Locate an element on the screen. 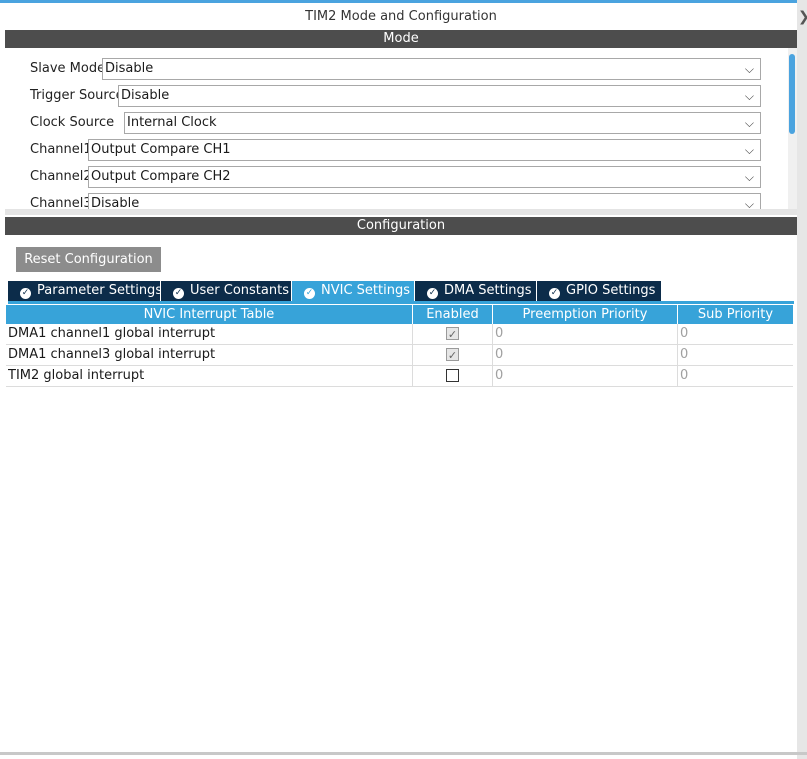 The height and width of the screenshot is (759, 807). tab-label: NVIC Settings is located at coordinates (365, 290).